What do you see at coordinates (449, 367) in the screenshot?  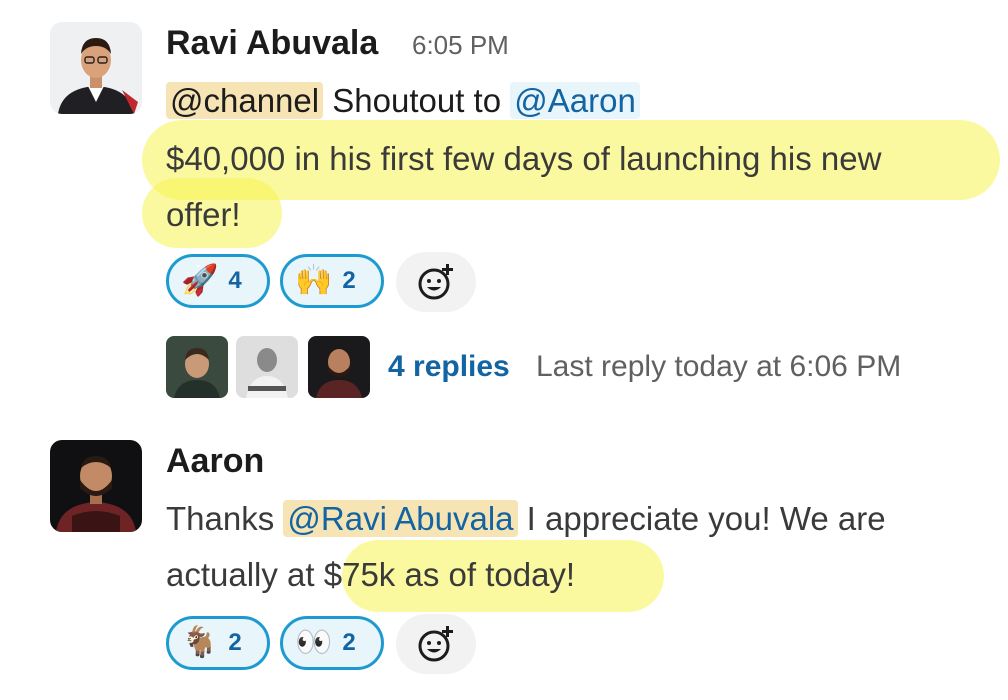 I see `thread-replies-link: 4 replies` at bounding box center [449, 367].